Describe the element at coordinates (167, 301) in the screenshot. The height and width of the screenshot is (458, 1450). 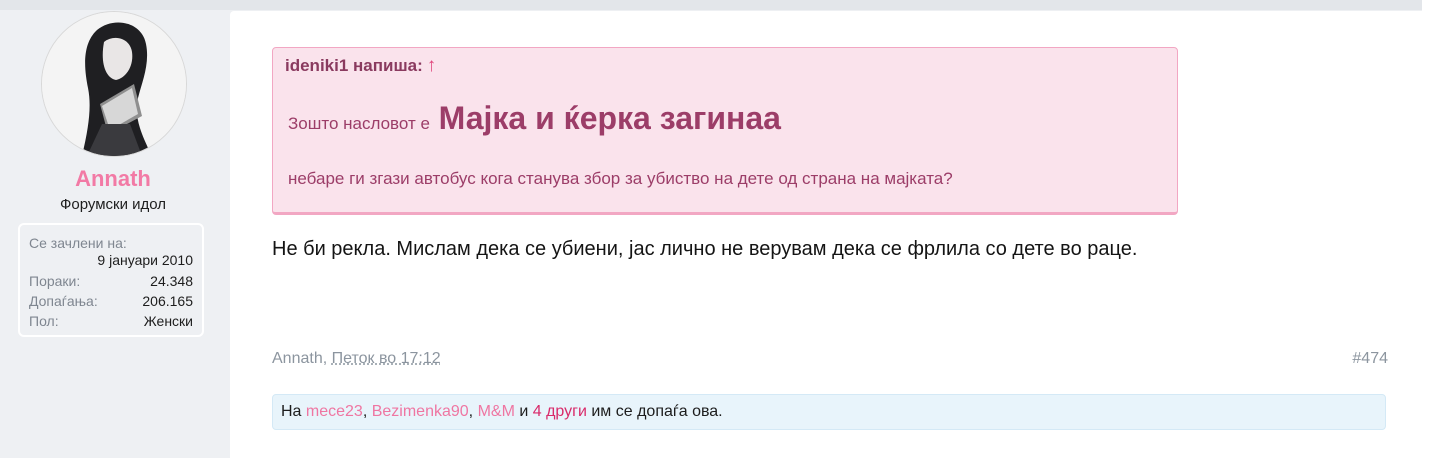
I see `stat-likes-value: 206.165` at that location.